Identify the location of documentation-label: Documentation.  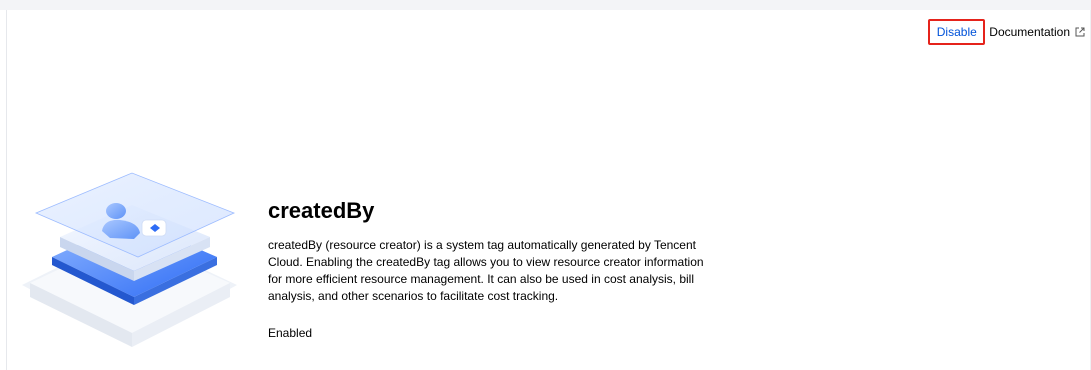
(1029, 32).